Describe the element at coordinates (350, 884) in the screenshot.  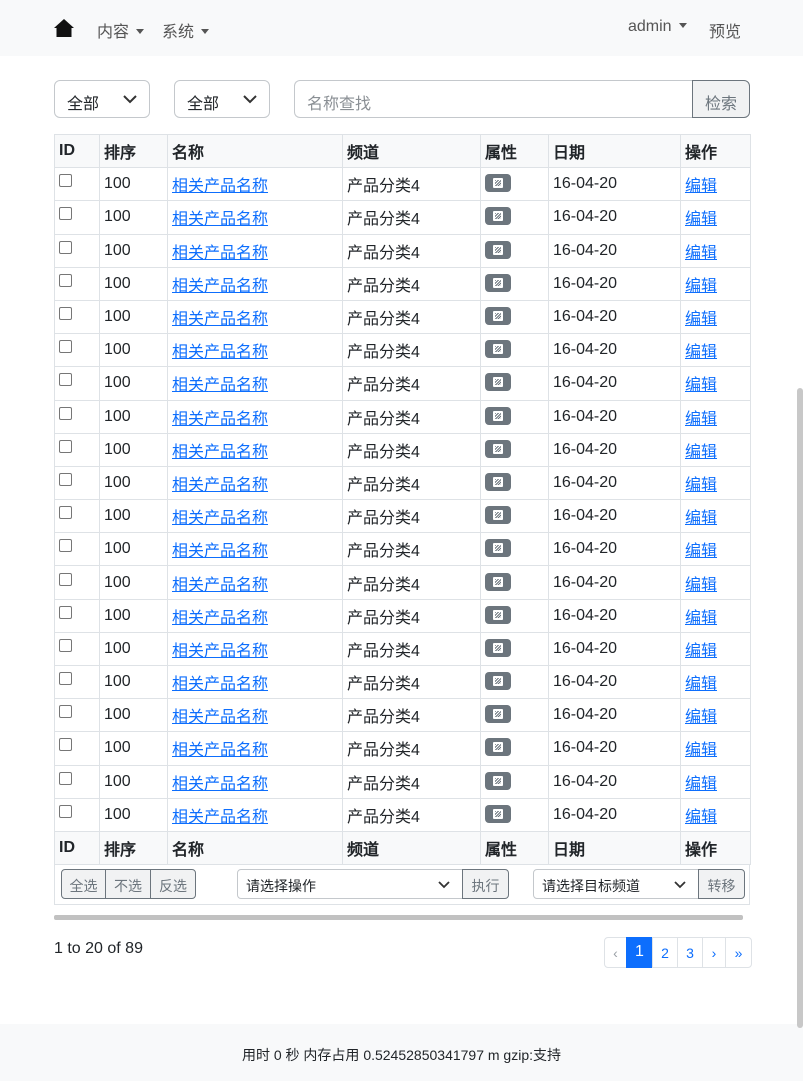
I see `action-select: 请选择操作` at that location.